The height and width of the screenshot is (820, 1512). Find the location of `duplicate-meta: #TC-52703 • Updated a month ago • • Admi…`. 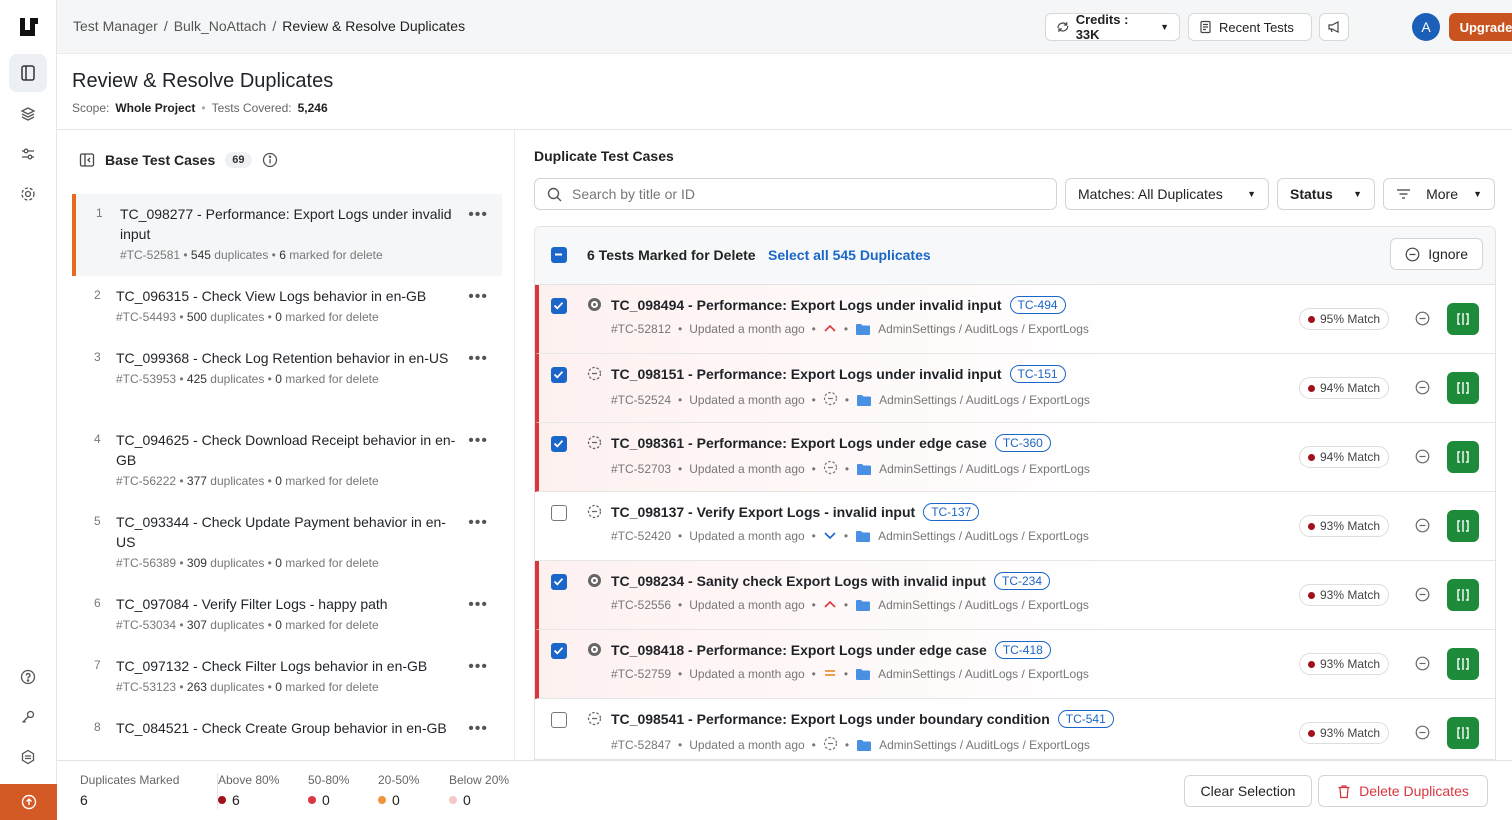

duplicate-meta: #TC-52703 • Updated a month ago • • Admi… is located at coordinates (850, 468).